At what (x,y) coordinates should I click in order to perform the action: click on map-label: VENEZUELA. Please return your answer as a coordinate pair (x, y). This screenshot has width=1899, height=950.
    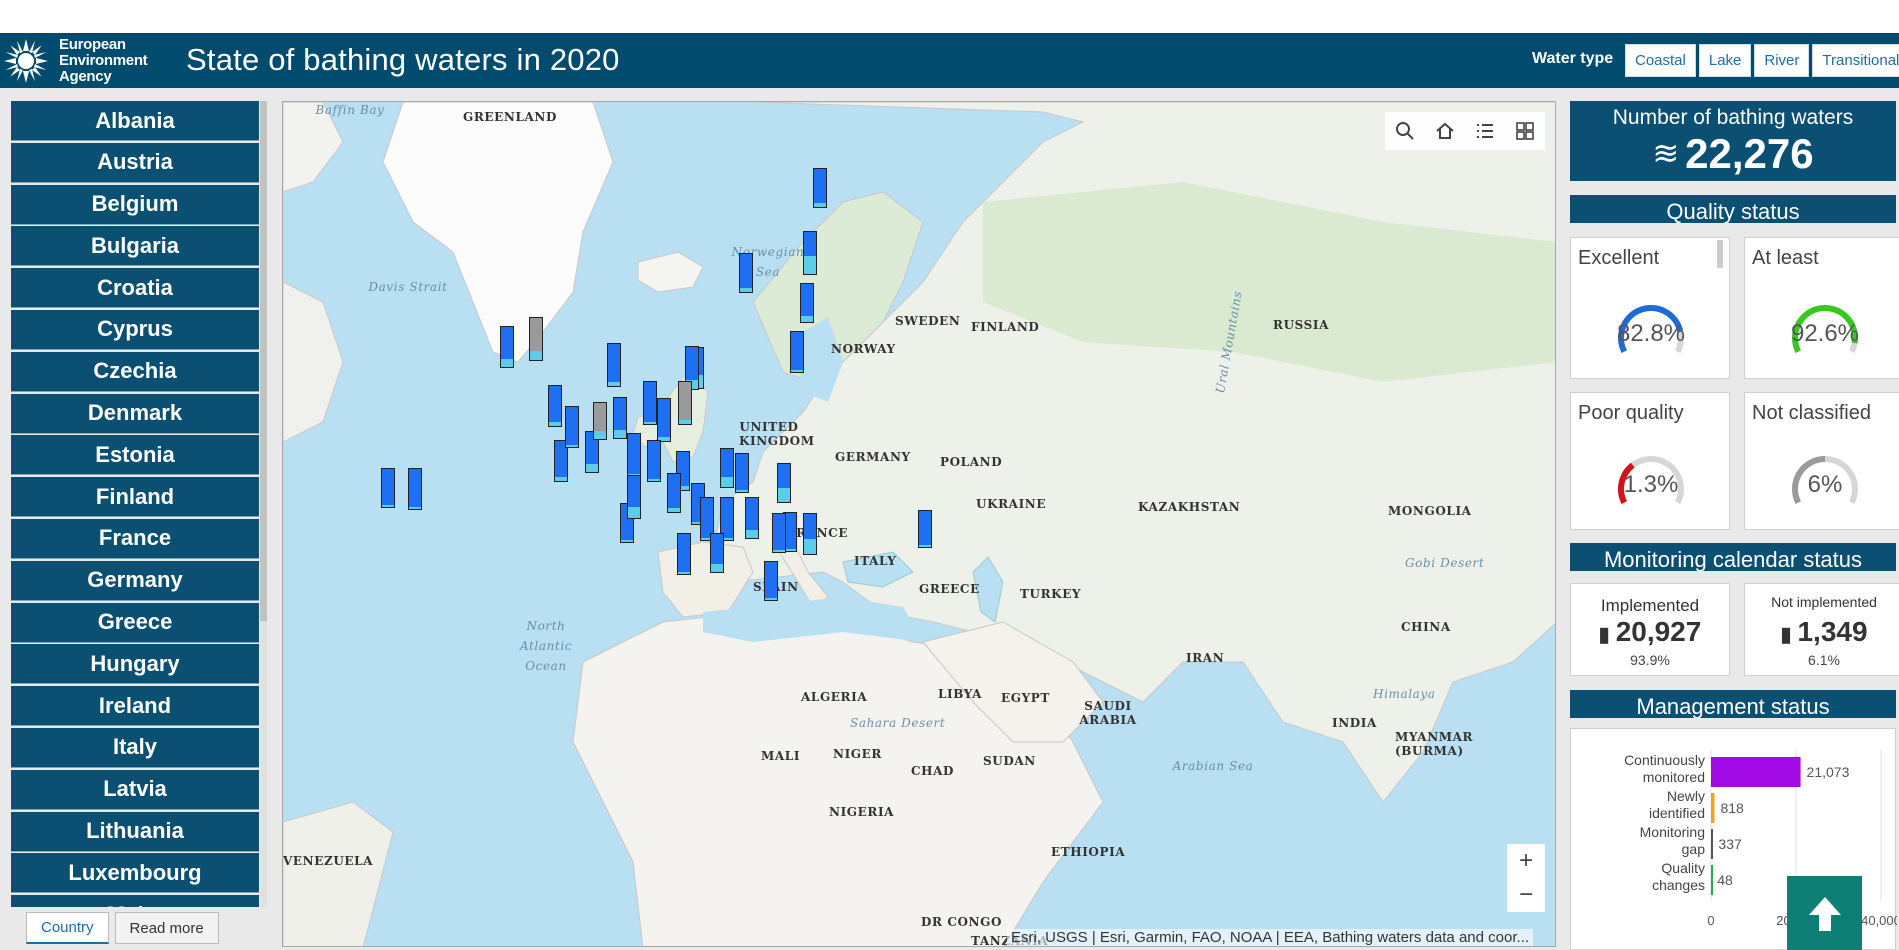
    Looking at the image, I should click on (328, 861).